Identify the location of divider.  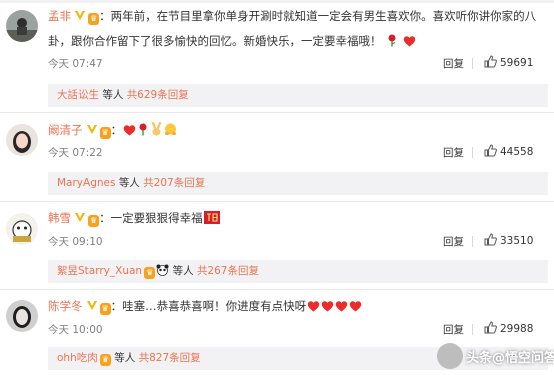
(472, 329).